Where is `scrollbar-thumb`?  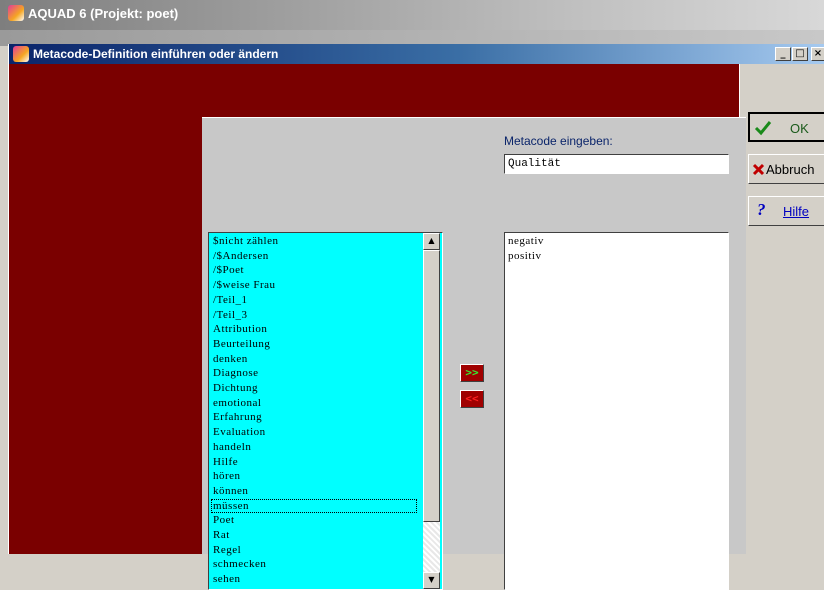
scrollbar-thumb is located at coordinates (431, 386).